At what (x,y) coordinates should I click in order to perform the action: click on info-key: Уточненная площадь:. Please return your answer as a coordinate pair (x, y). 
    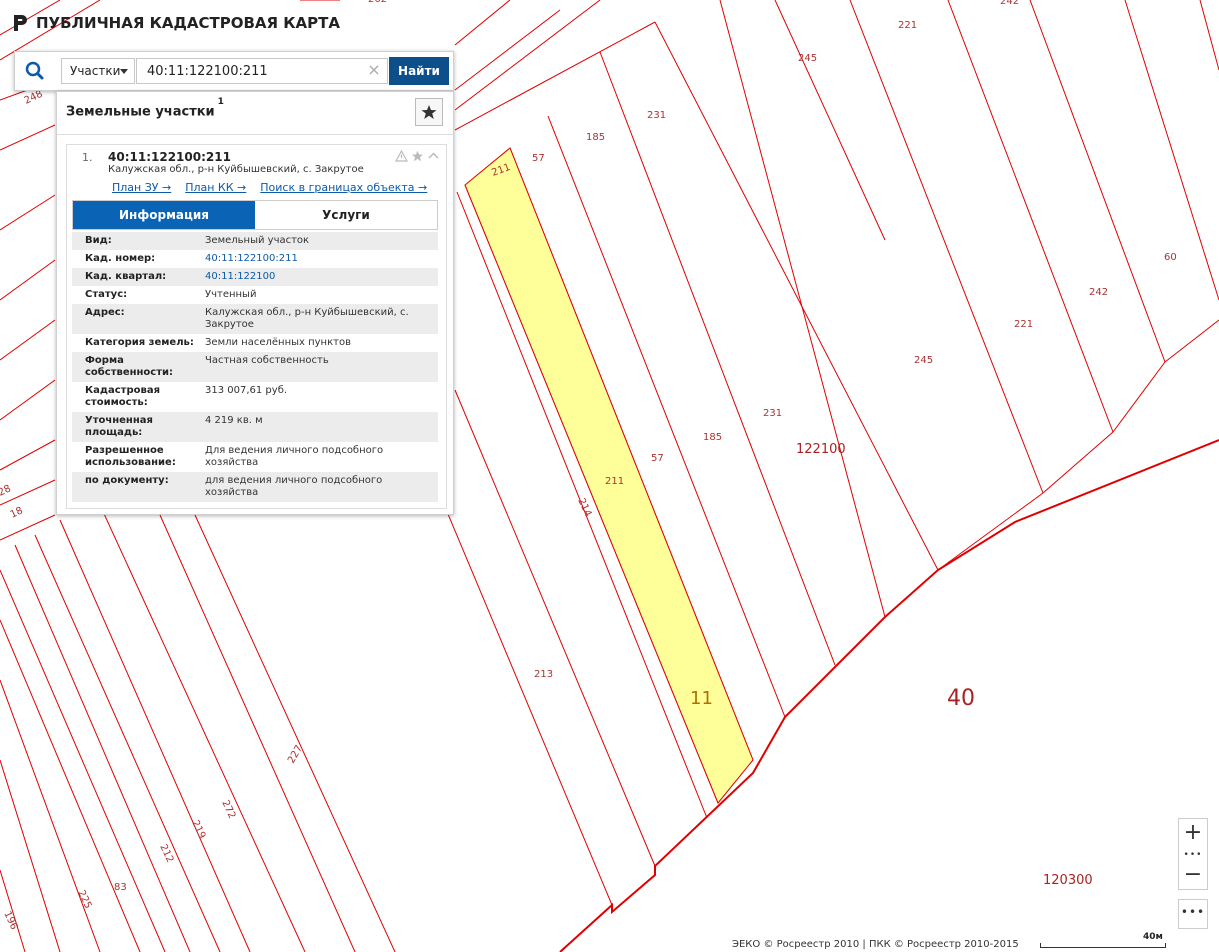
    Looking at the image, I should click on (119, 426).